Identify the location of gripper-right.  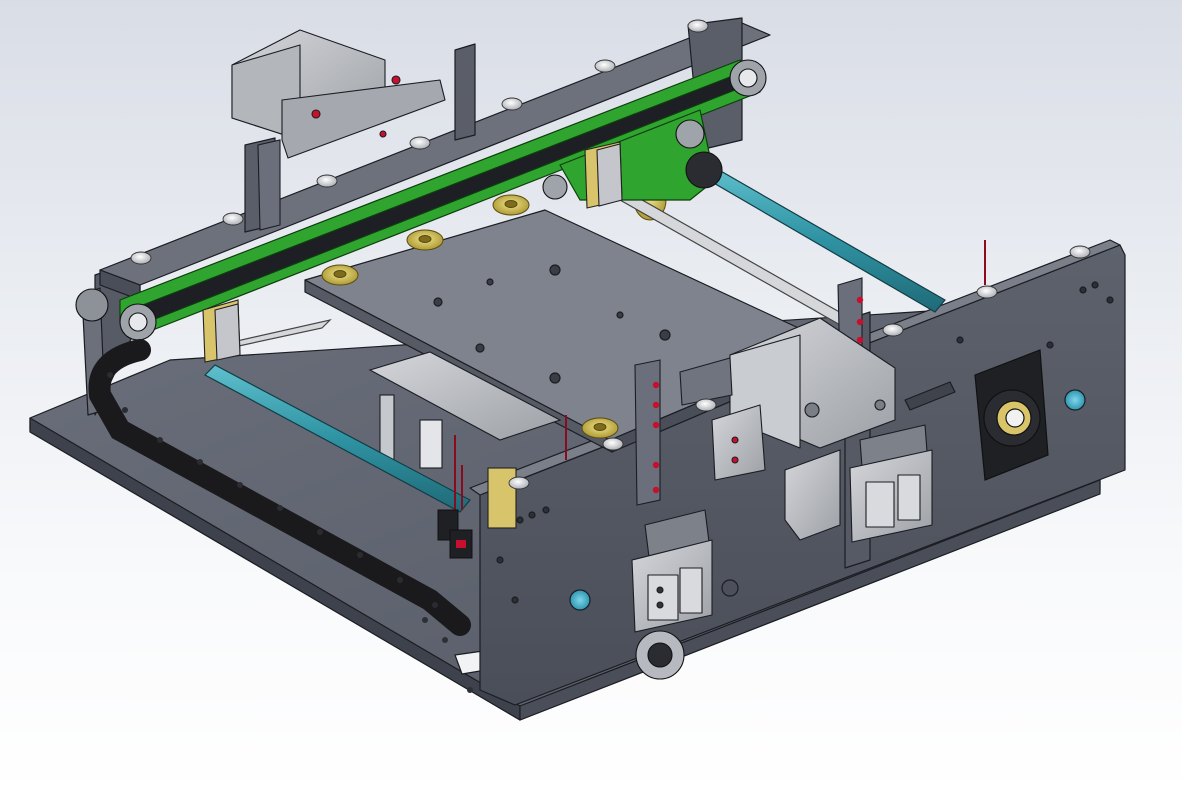
(891, 483).